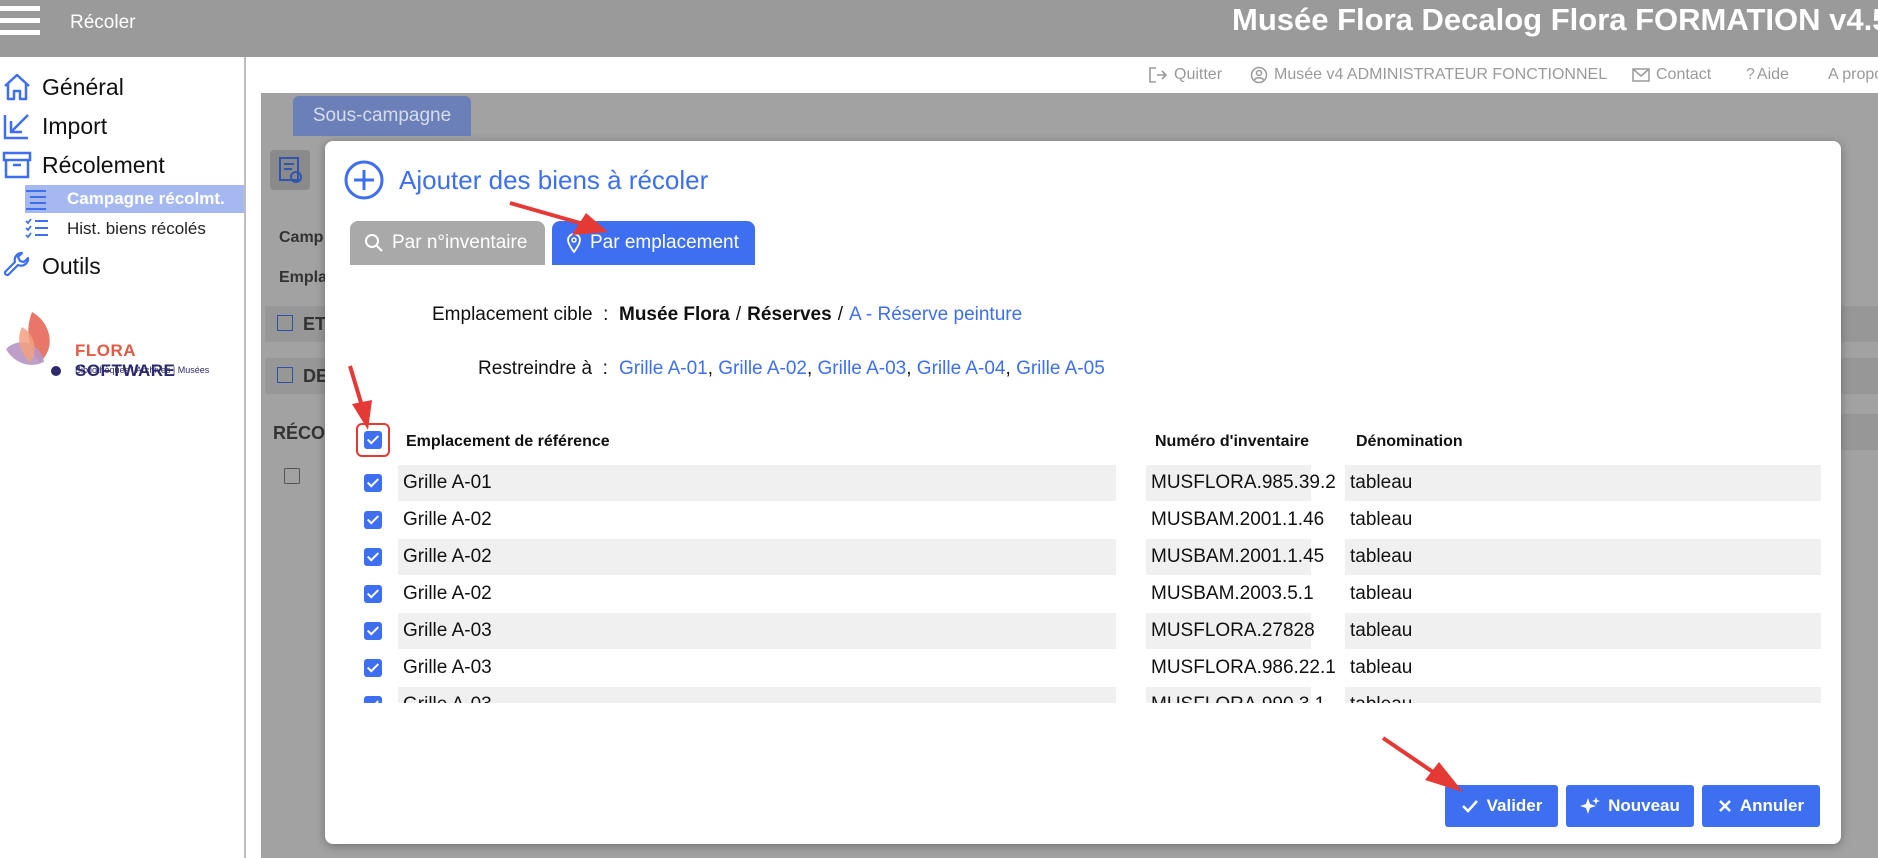 This screenshot has width=1878, height=858. What do you see at coordinates (382, 116) in the screenshot?
I see `tab-sous-campagne: Sous-campagne` at bounding box center [382, 116].